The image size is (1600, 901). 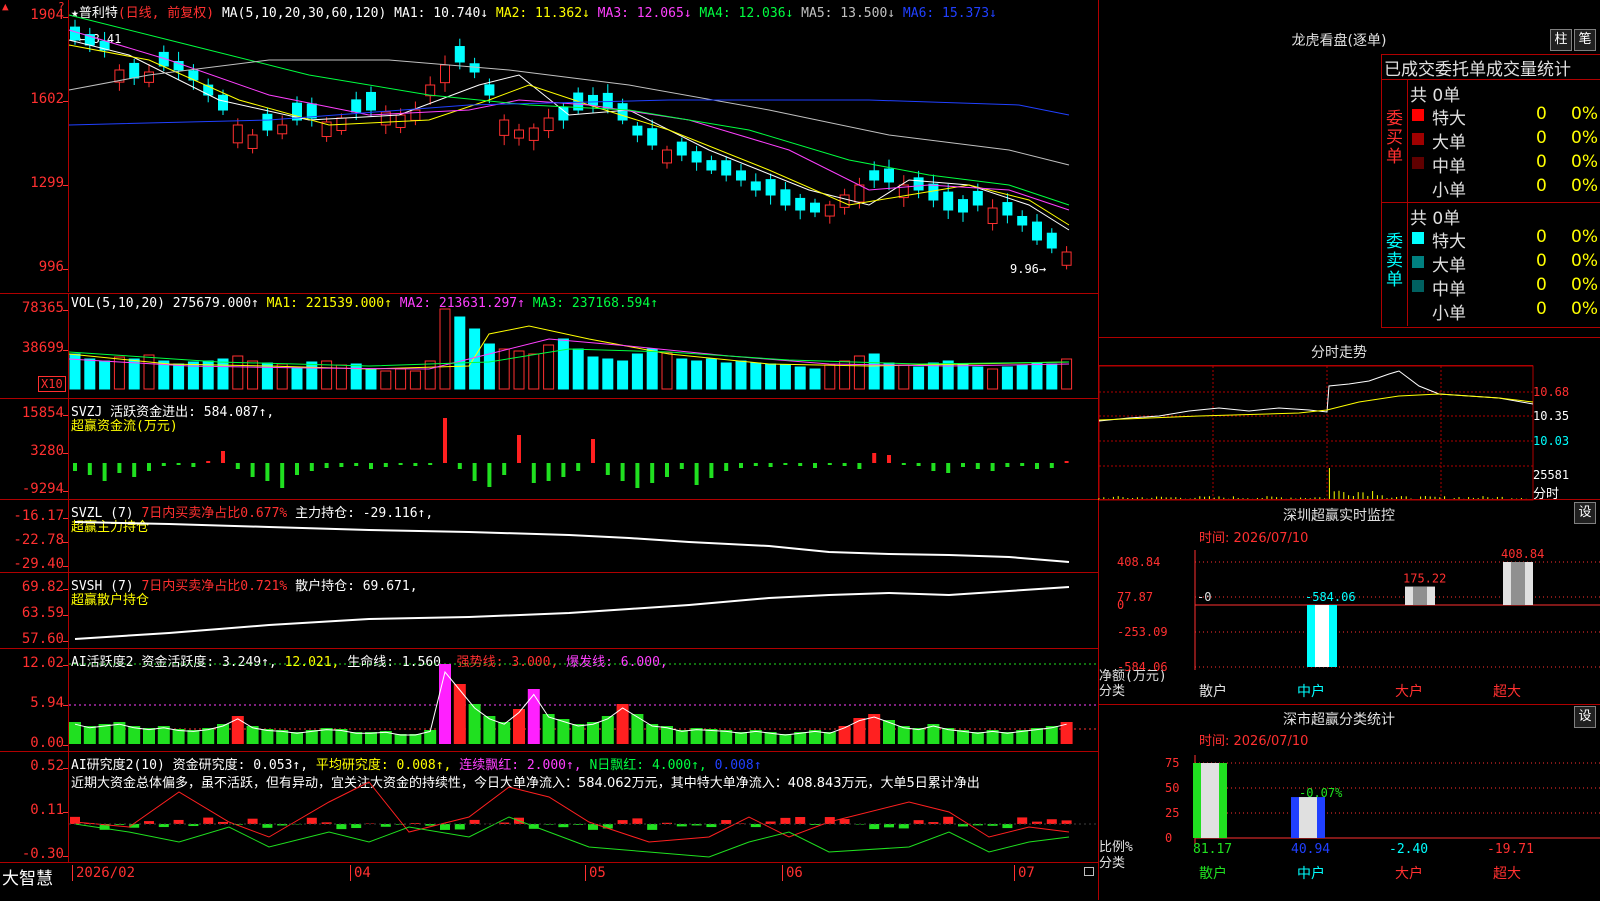 What do you see at coordinates (1168, 838) in the screenshot?
I see `class-y-label: 0` at bounding box center [1168, 838].